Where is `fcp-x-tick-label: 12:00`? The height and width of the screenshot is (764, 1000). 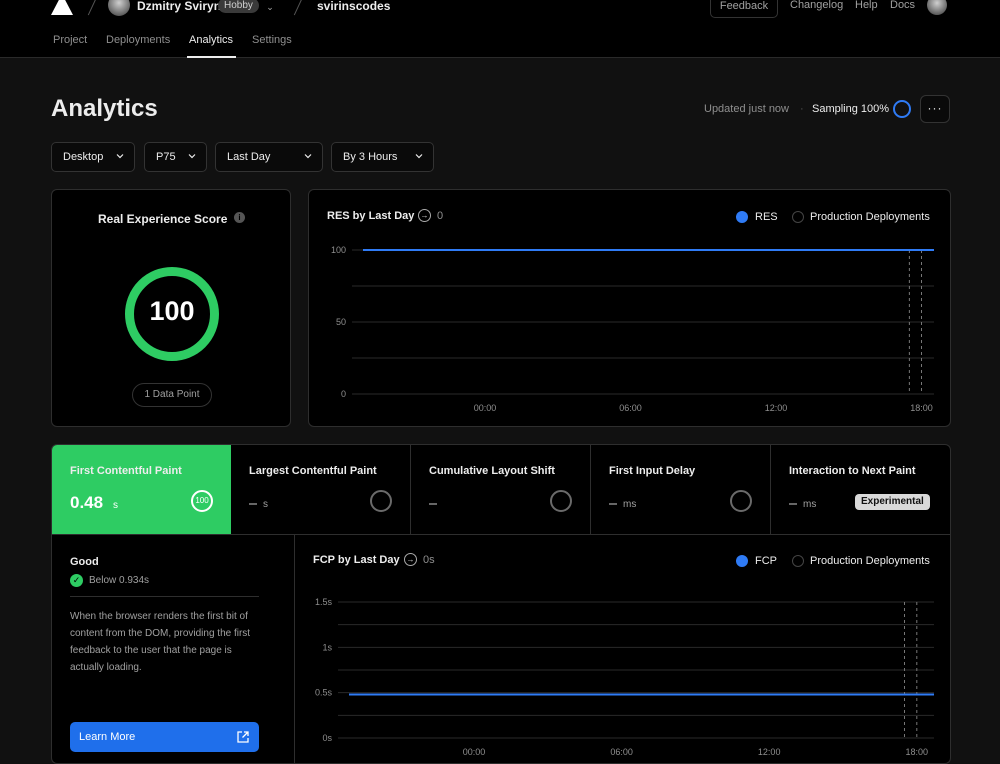
fcp-x-tick-label: 12:00 is located at coordinates (769, 752).